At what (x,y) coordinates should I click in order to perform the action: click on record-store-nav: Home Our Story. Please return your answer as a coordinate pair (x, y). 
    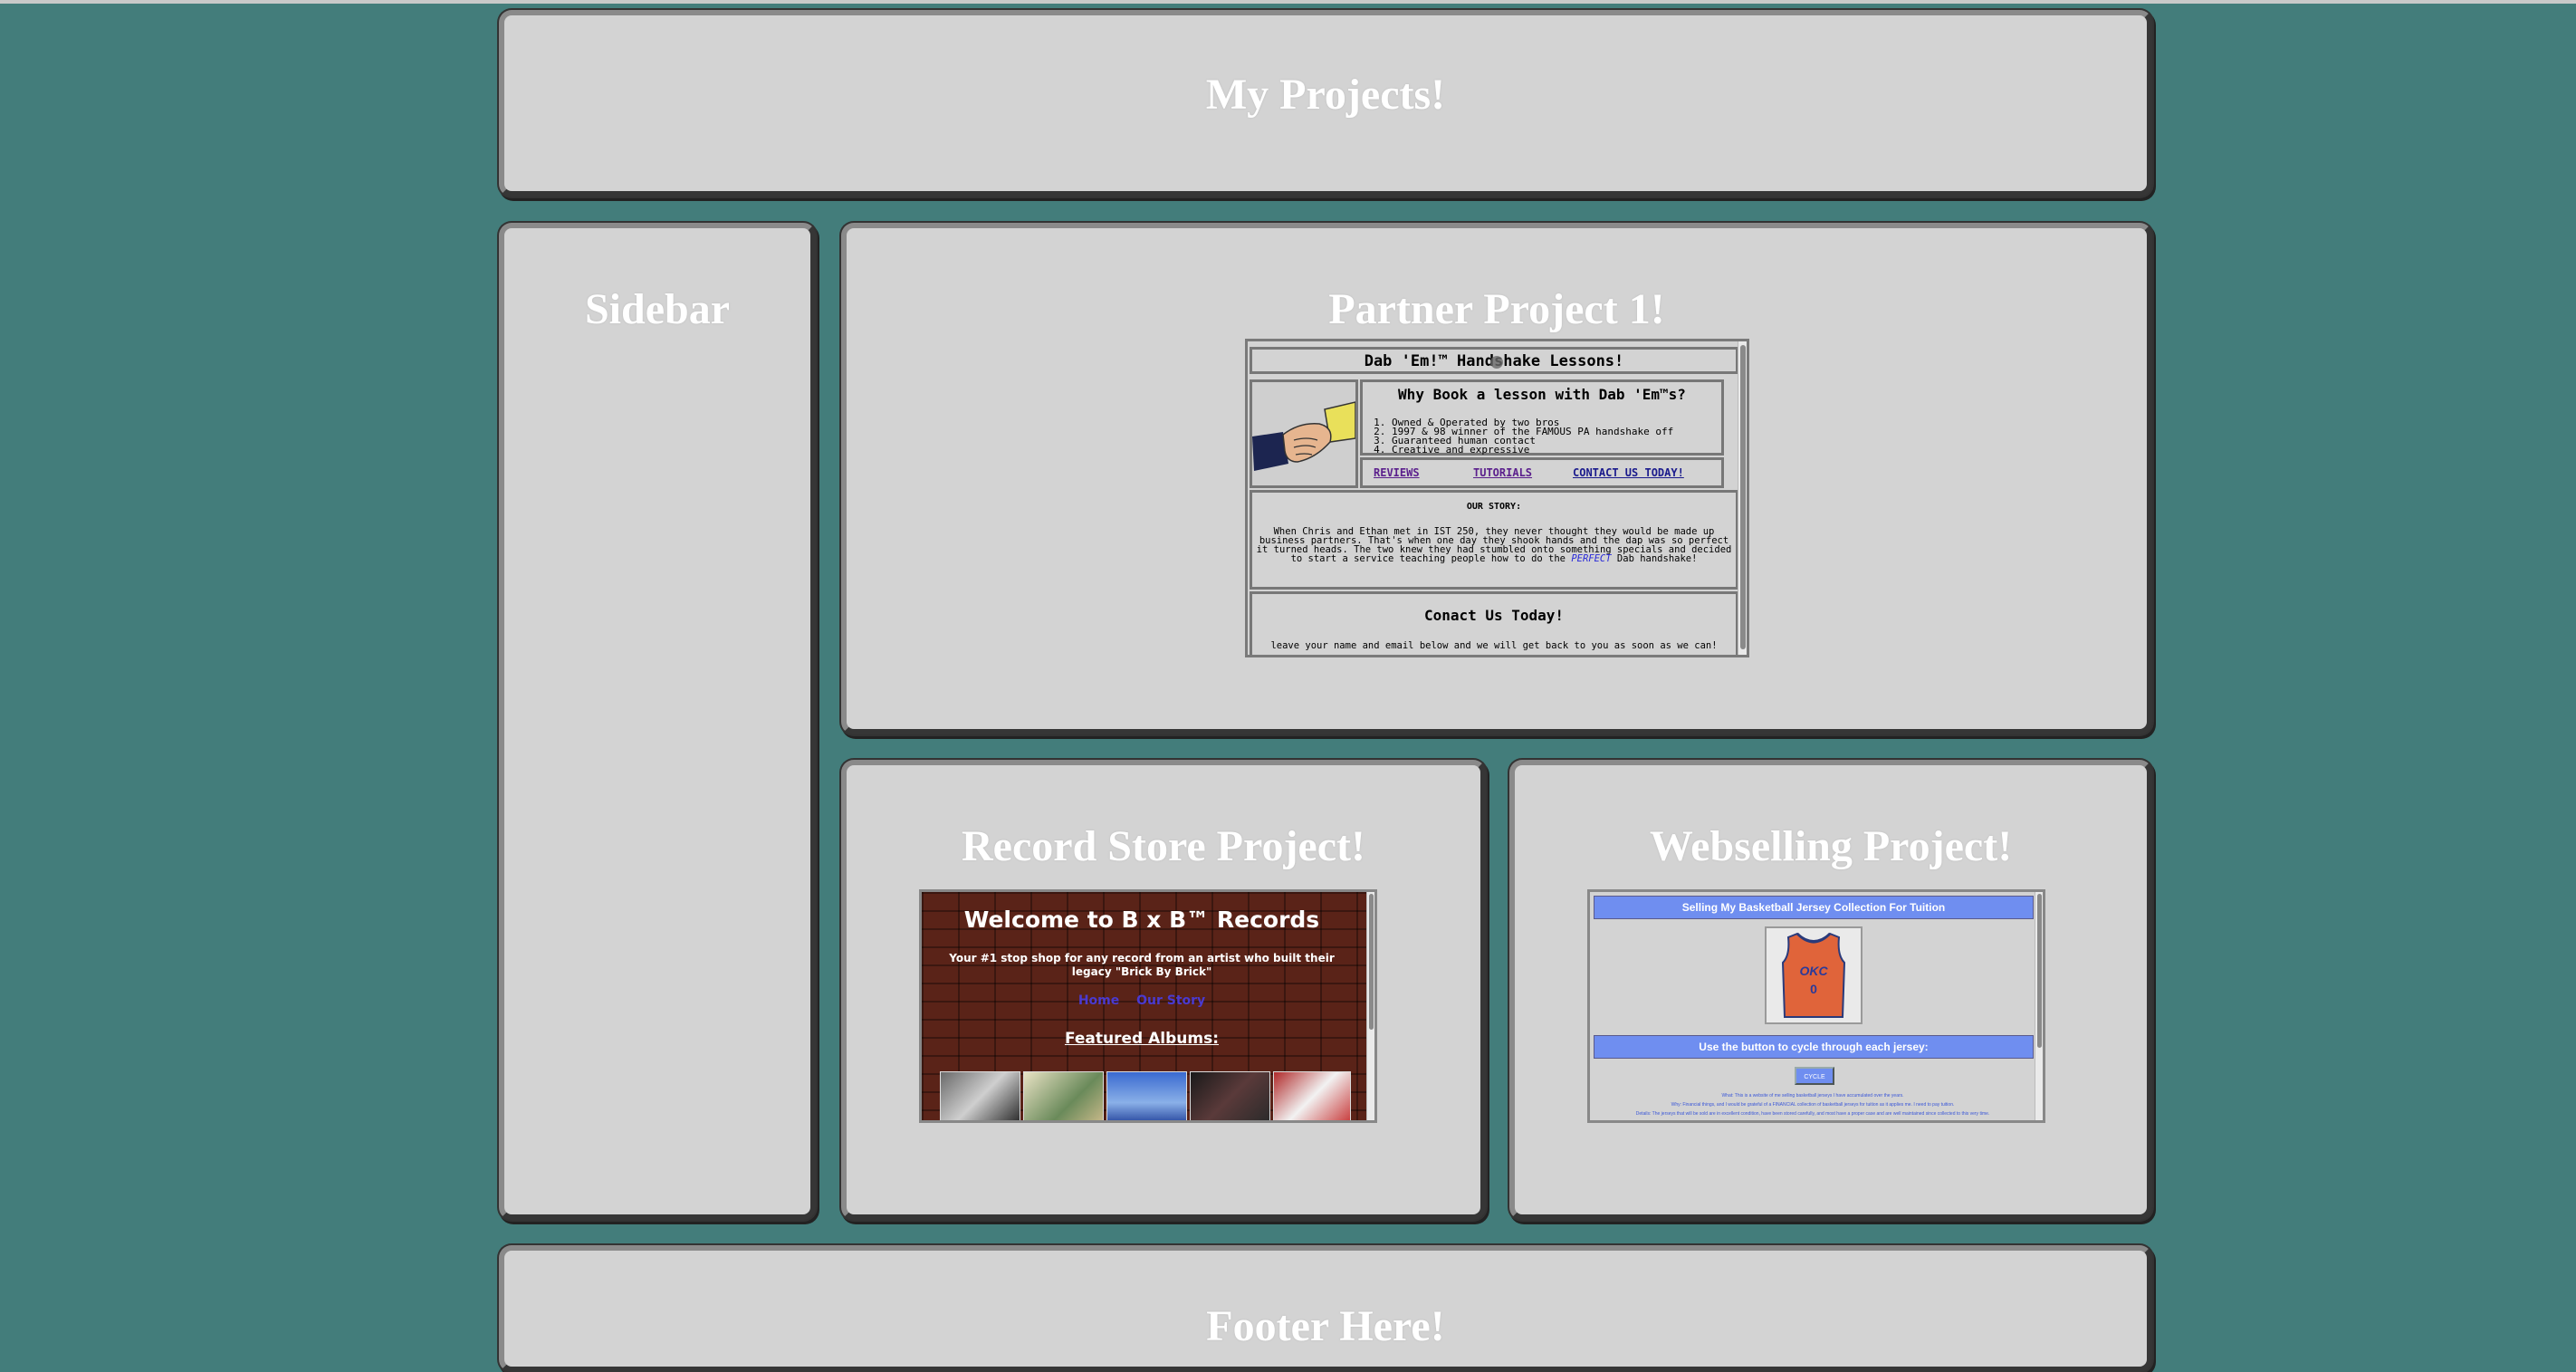
    Looking at the image, I should click on (1142, 1000).